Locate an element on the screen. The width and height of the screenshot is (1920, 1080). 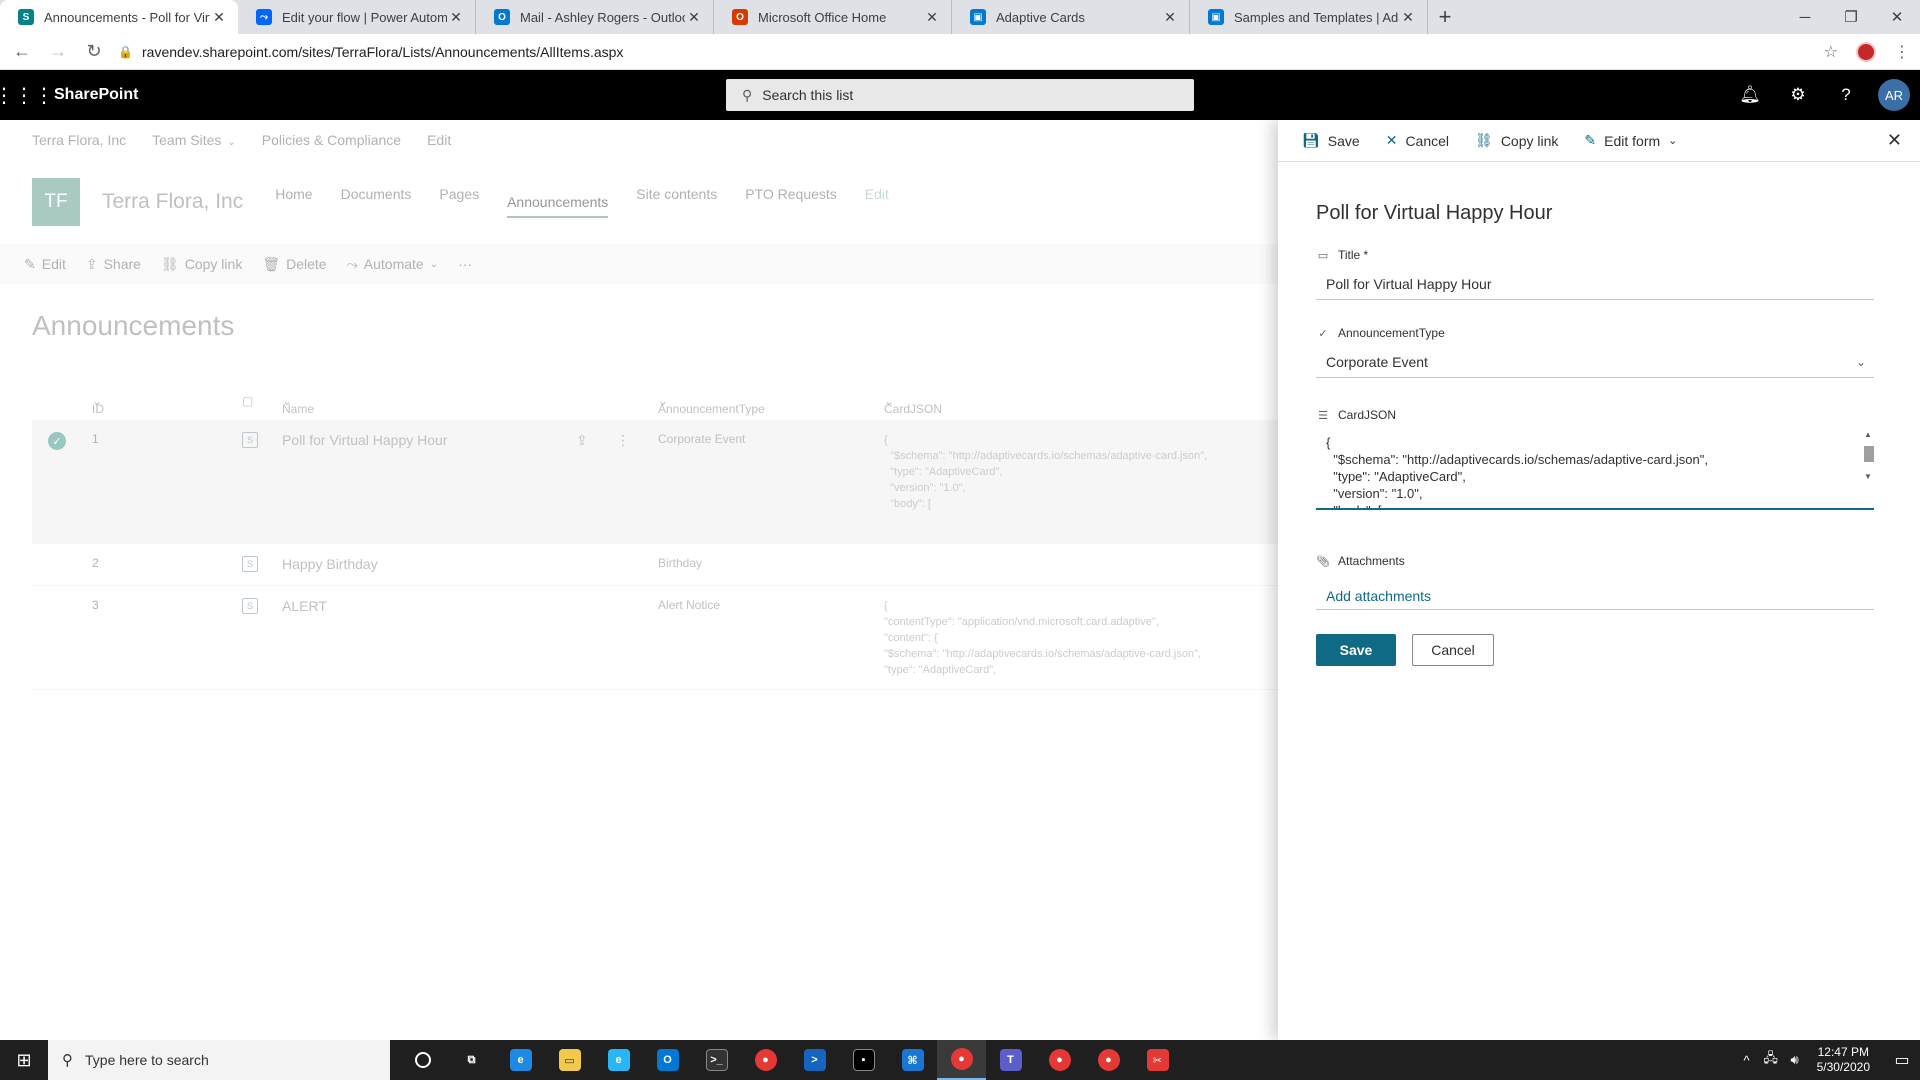
bell-icon: 🔔︎ is located at coordinates (1750, 95).